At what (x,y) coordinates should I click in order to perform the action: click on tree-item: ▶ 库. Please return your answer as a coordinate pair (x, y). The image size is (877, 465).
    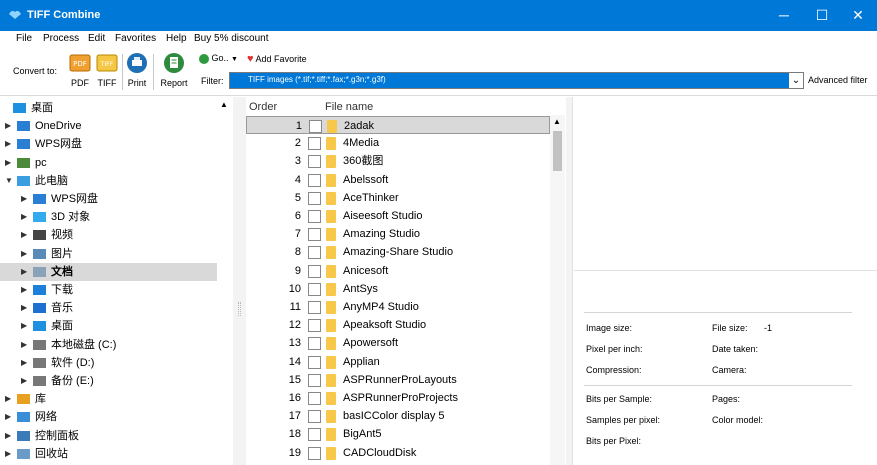
    Looking at the image, I should click on (108, 399).